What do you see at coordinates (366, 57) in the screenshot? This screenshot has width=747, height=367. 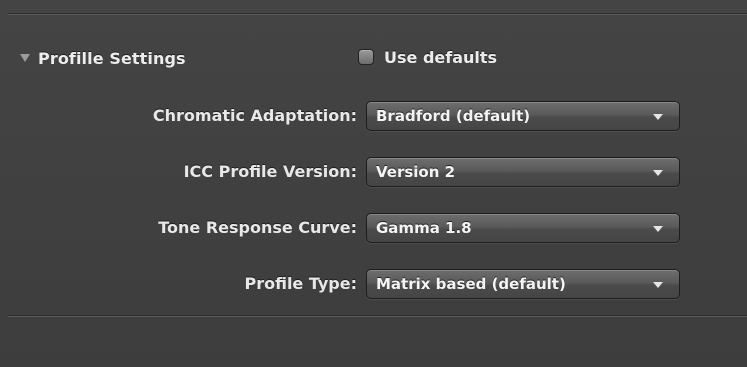 I see `use-defaults-checkbox` at bounding box center [366, 57].